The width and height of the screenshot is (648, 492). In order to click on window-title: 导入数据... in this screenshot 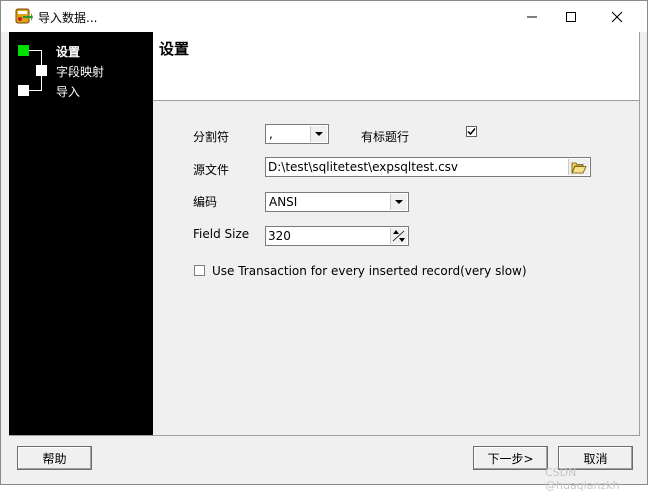, I will do `click(68, 18)`.